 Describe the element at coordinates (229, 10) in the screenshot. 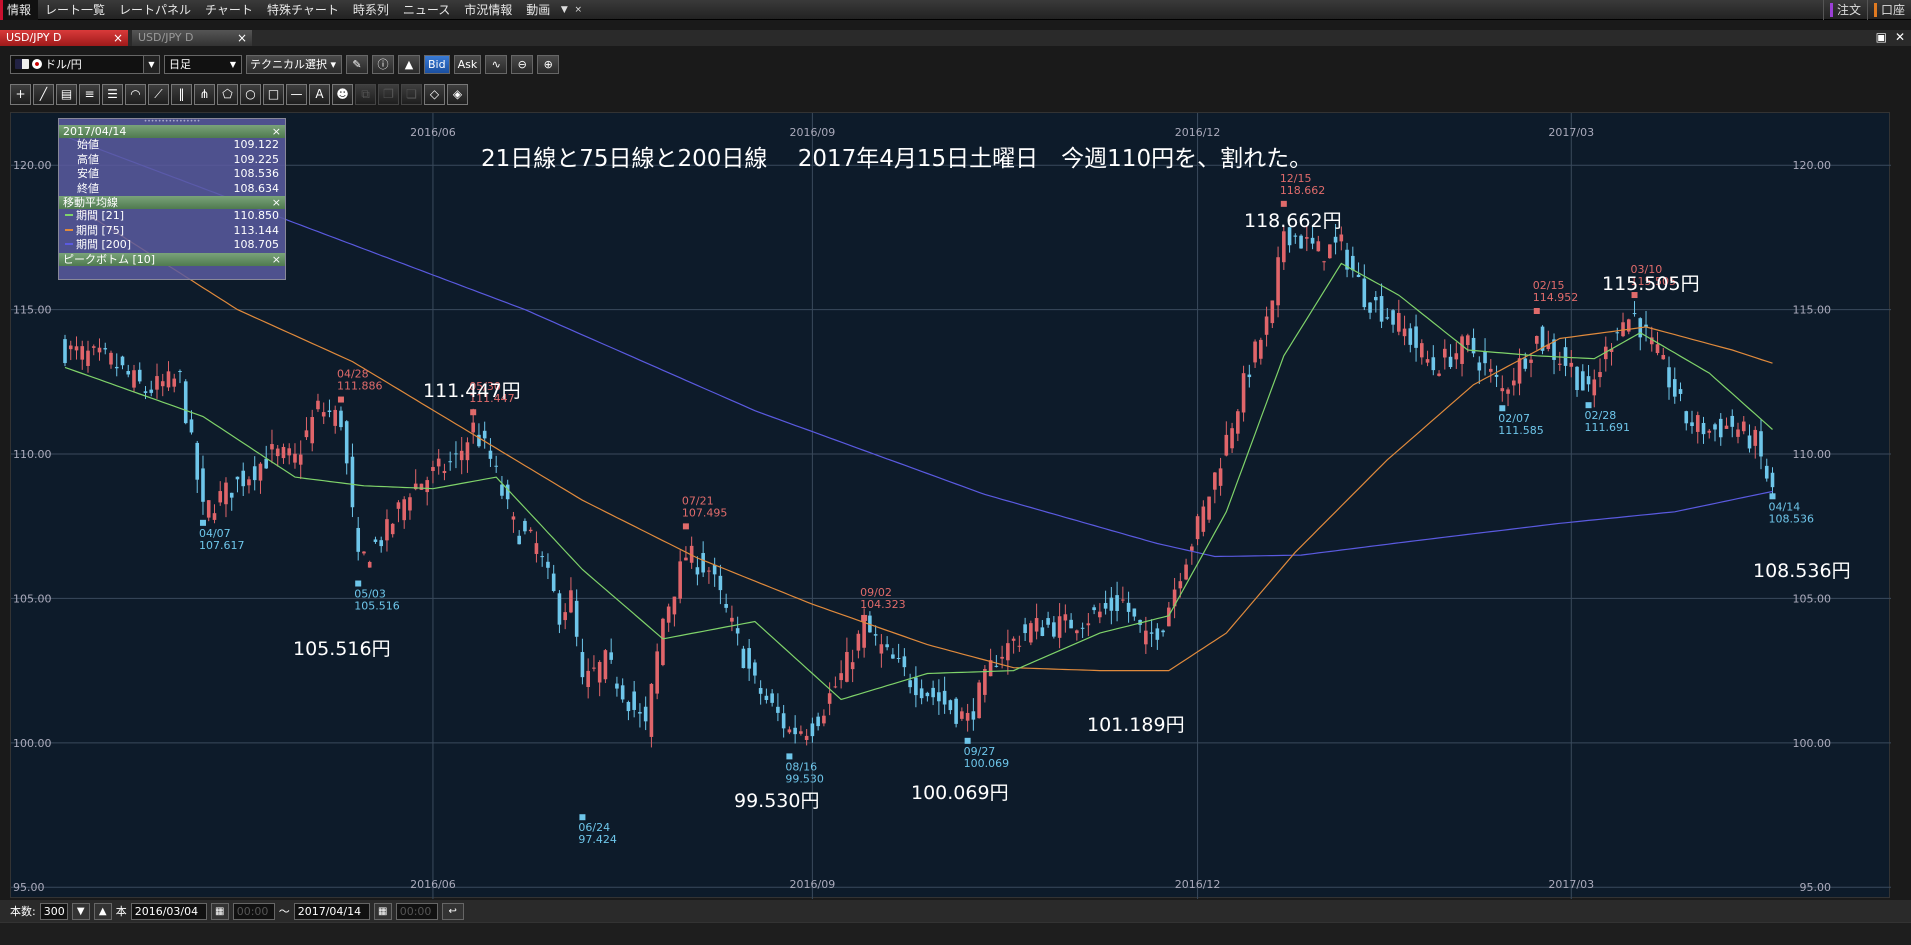

I see `menu-item: チャート` at that location.